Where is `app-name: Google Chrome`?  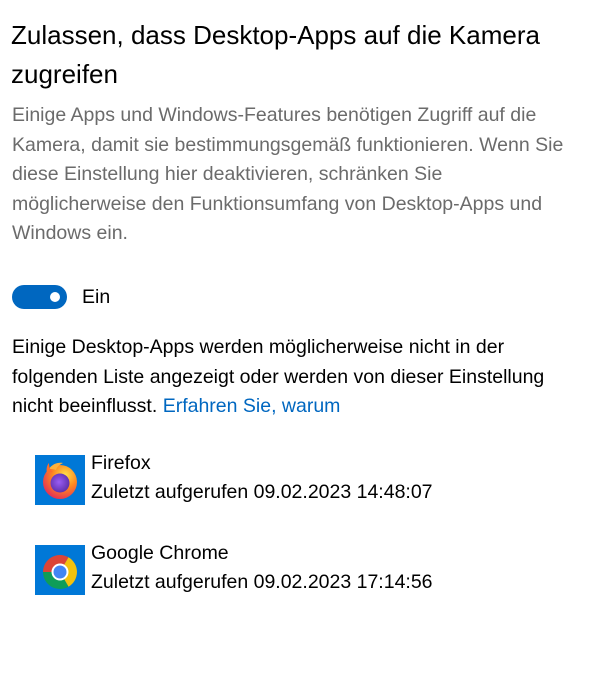
app-name: Google Chrome is located at coordinates (160, 553).